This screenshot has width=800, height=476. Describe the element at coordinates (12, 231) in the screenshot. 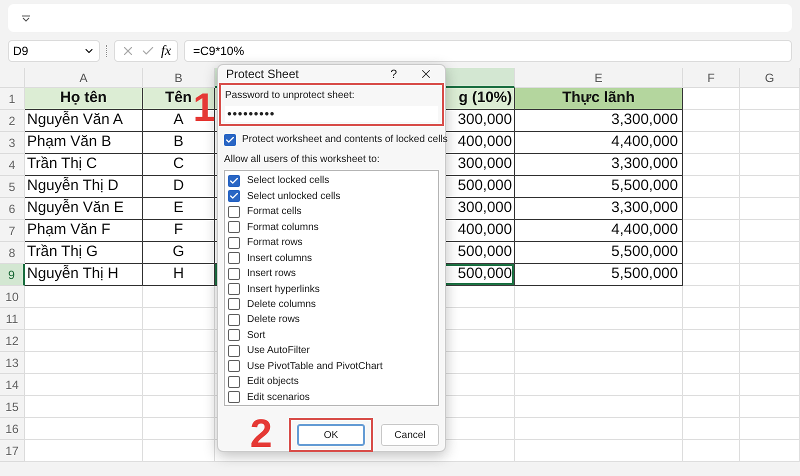

I see `row-header: 7` at that location.